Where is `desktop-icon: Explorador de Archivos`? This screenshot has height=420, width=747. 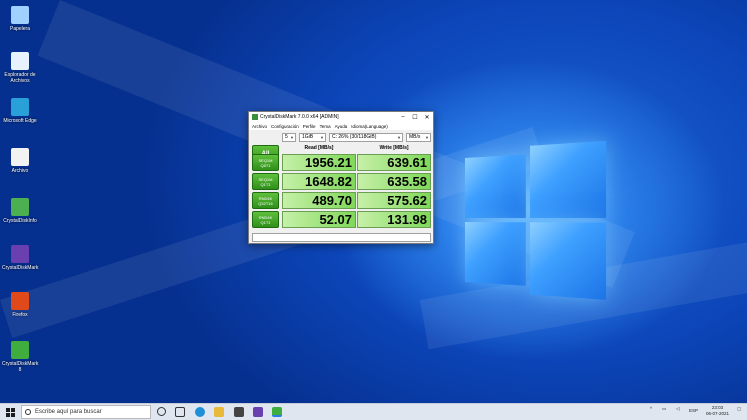 desktop-icon: Explorador de Archivos is located at coordinates (20, 68).